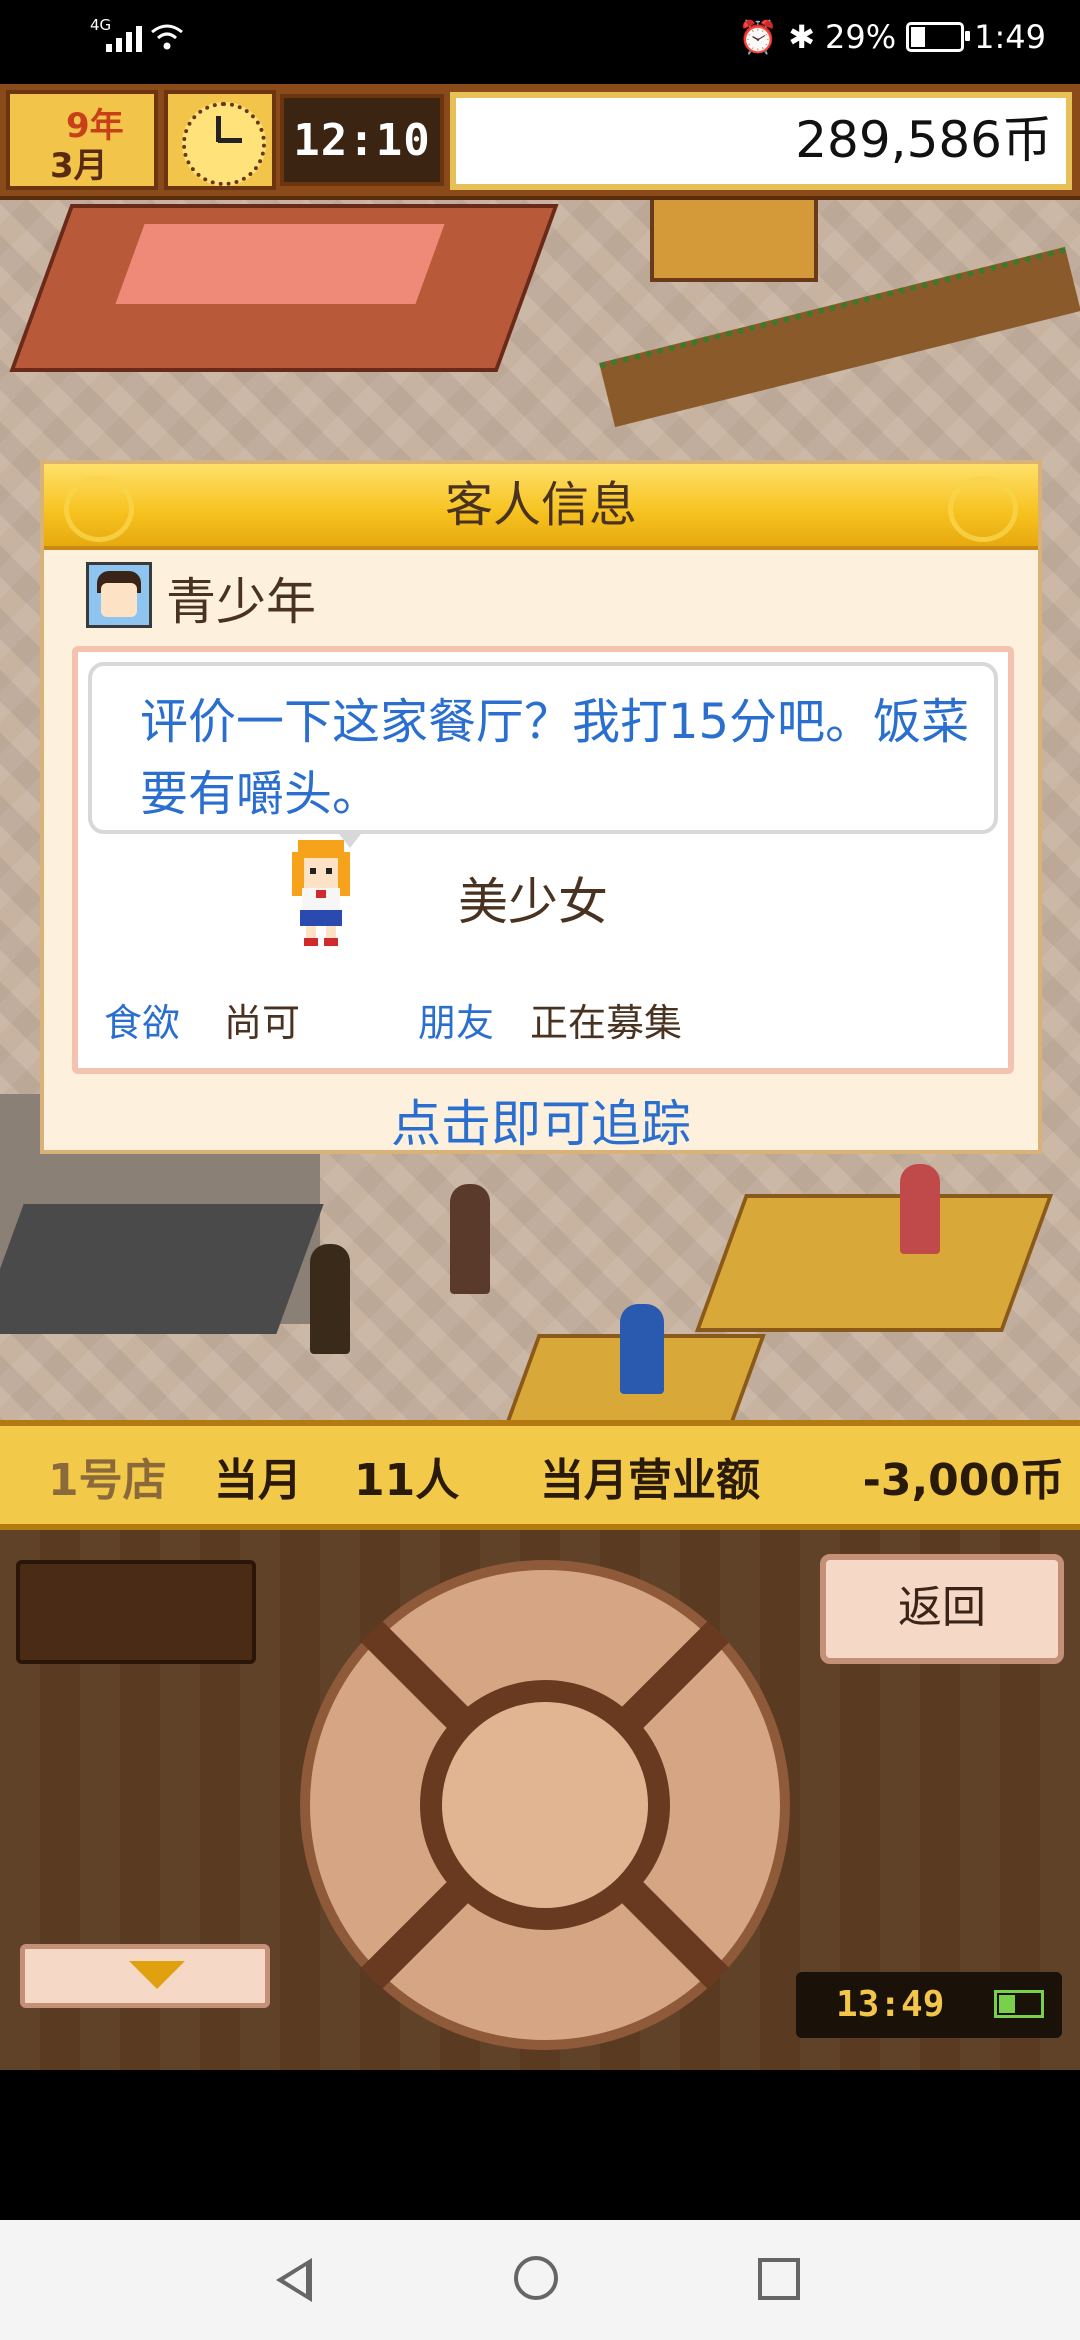  What do you see at coordinates (533, 902) in the screenshot?
I see `customer-tag: 美少女` at bounding box center [533, 902].